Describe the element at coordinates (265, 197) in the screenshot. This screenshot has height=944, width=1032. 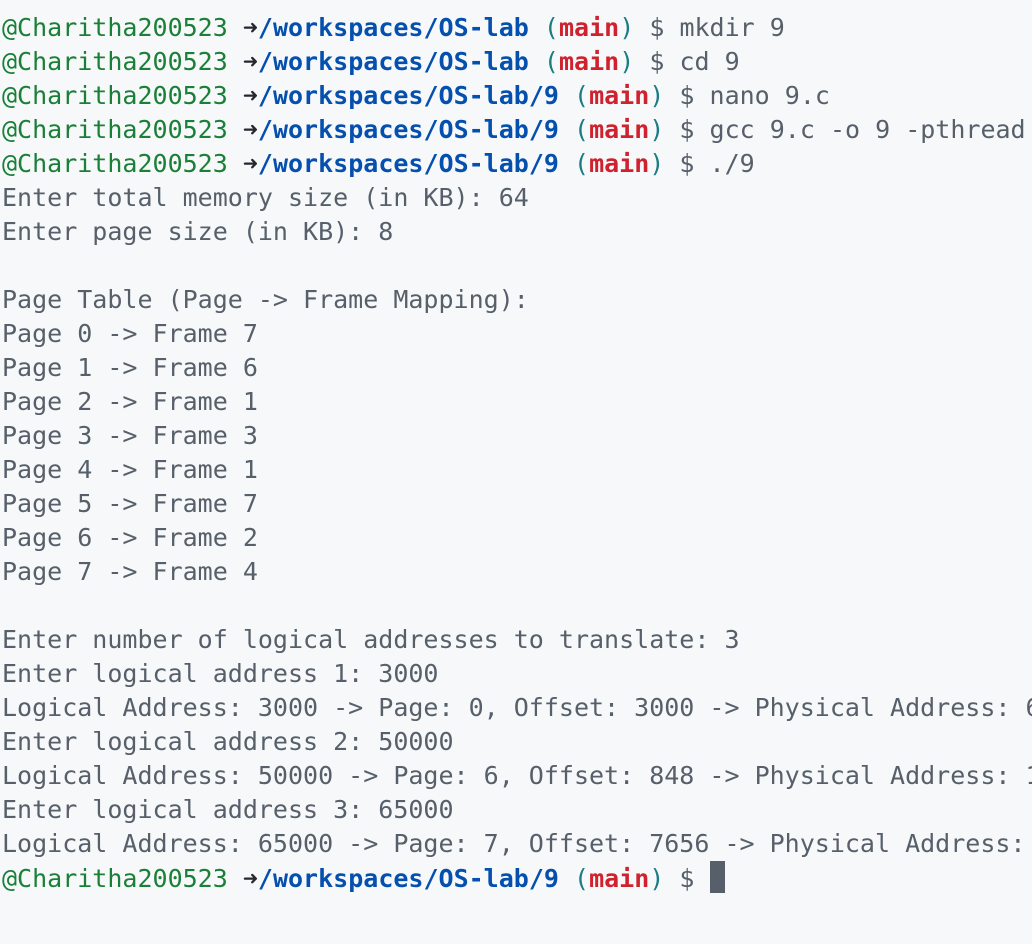
I see `output-line: Enter total memory size (in KB): 64` at that location.